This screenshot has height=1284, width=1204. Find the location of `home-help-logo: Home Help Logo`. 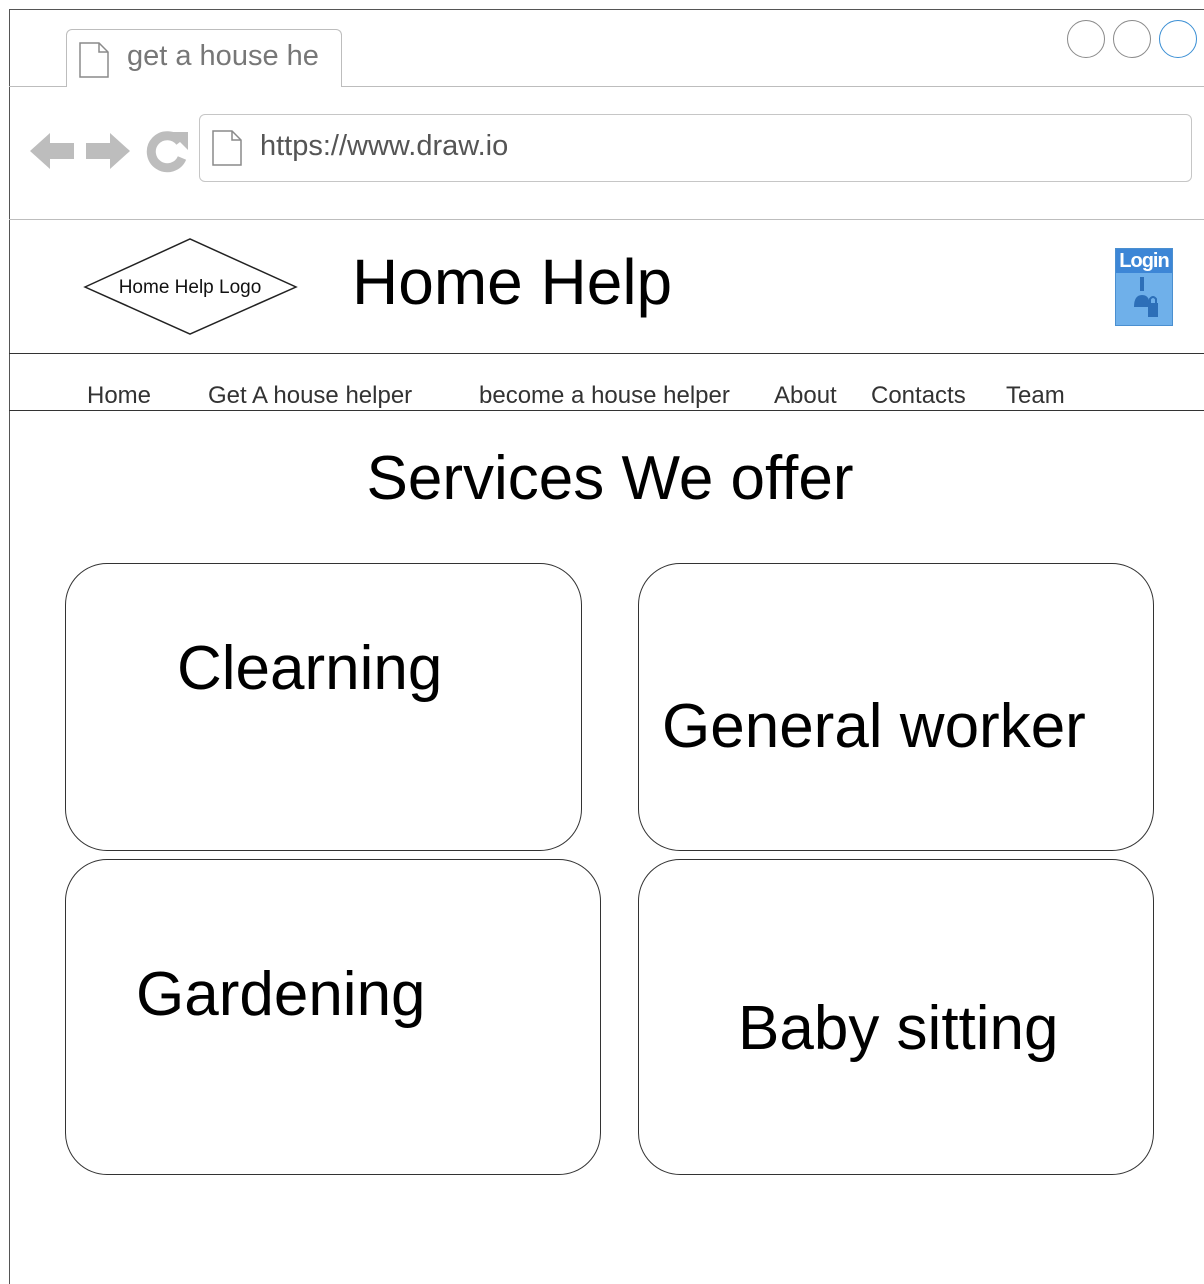

home-help-logo: Home Help Logo is located at coordinates (191, 287).